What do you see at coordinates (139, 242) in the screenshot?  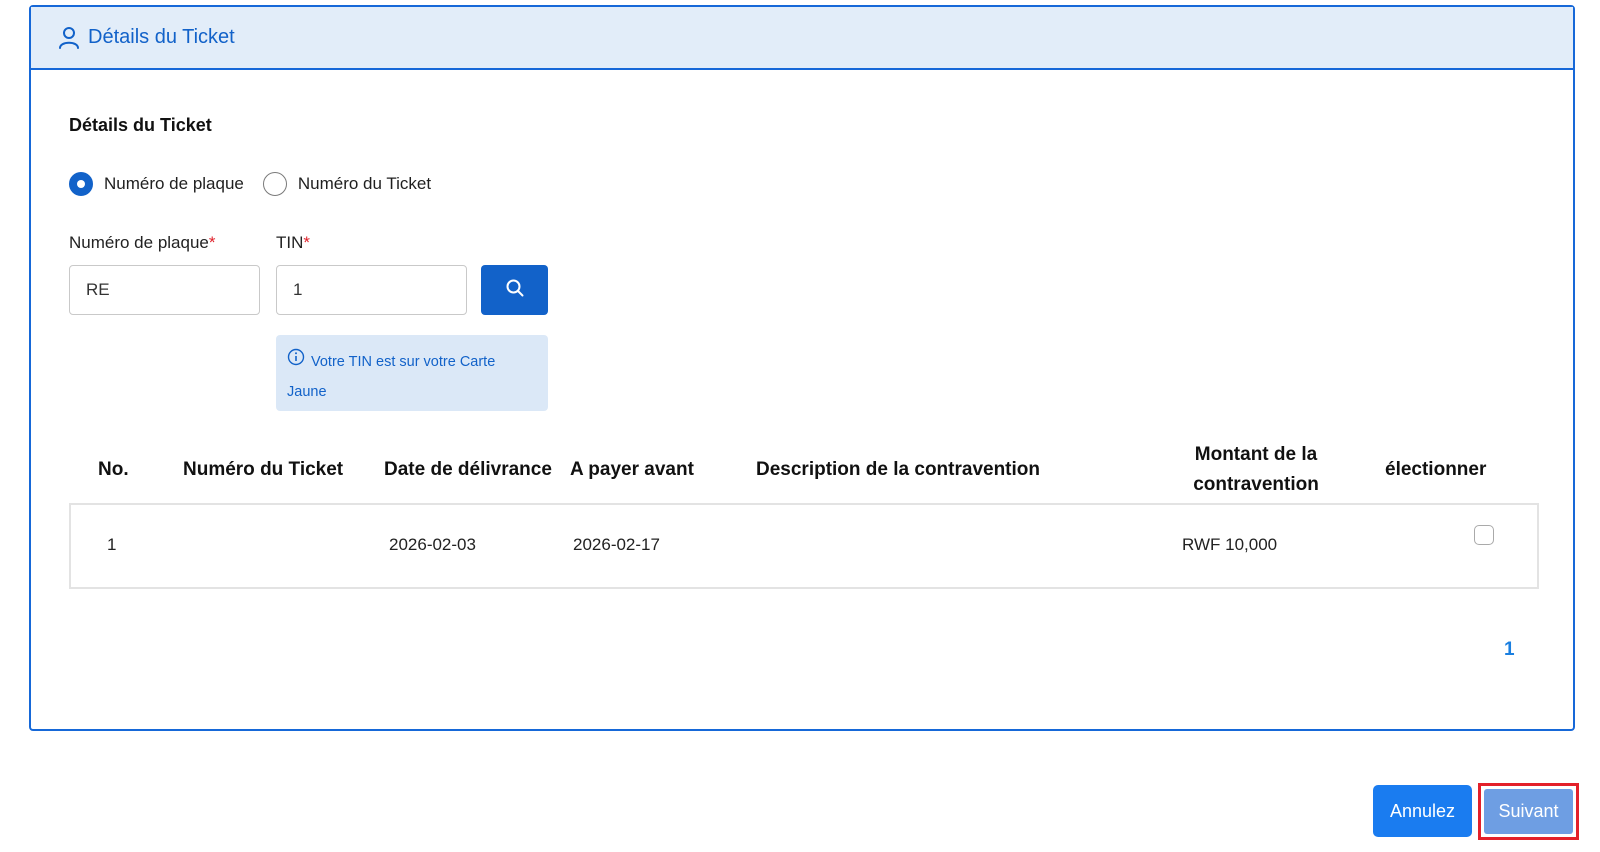 I see `plate-number-label-text: Numéro de plaque` at bounding box center [139, 242].